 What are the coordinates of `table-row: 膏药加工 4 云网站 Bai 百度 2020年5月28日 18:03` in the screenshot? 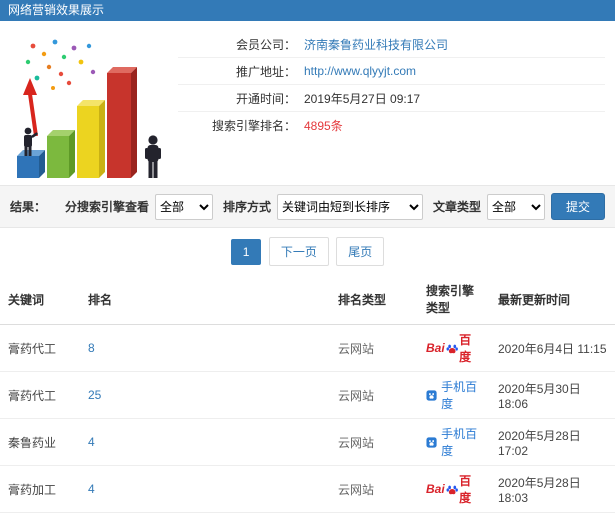 It's located at (307, 489).